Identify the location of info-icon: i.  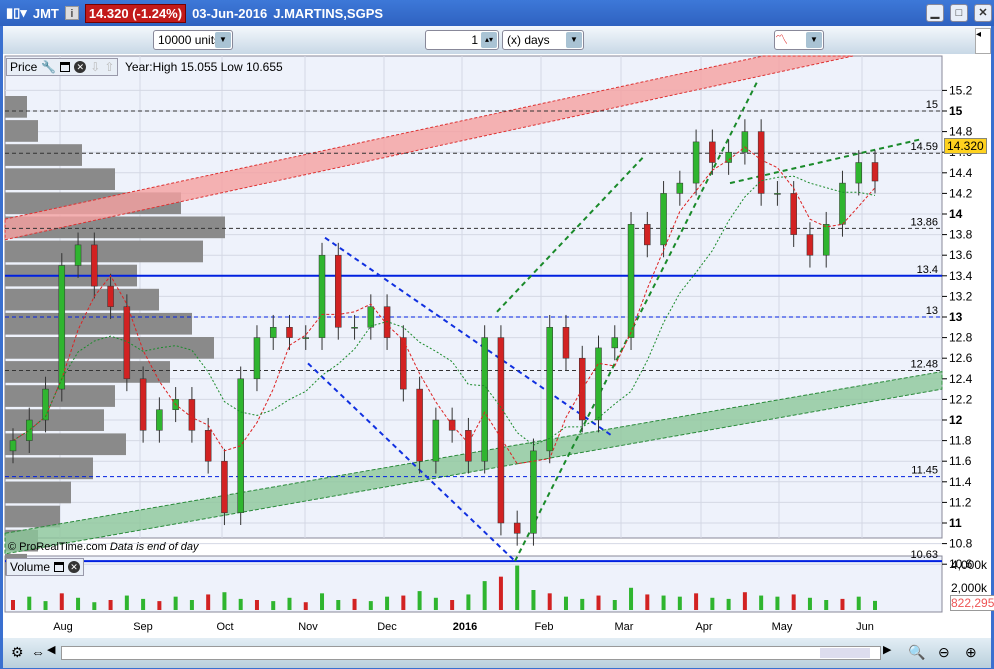
(71, 13).